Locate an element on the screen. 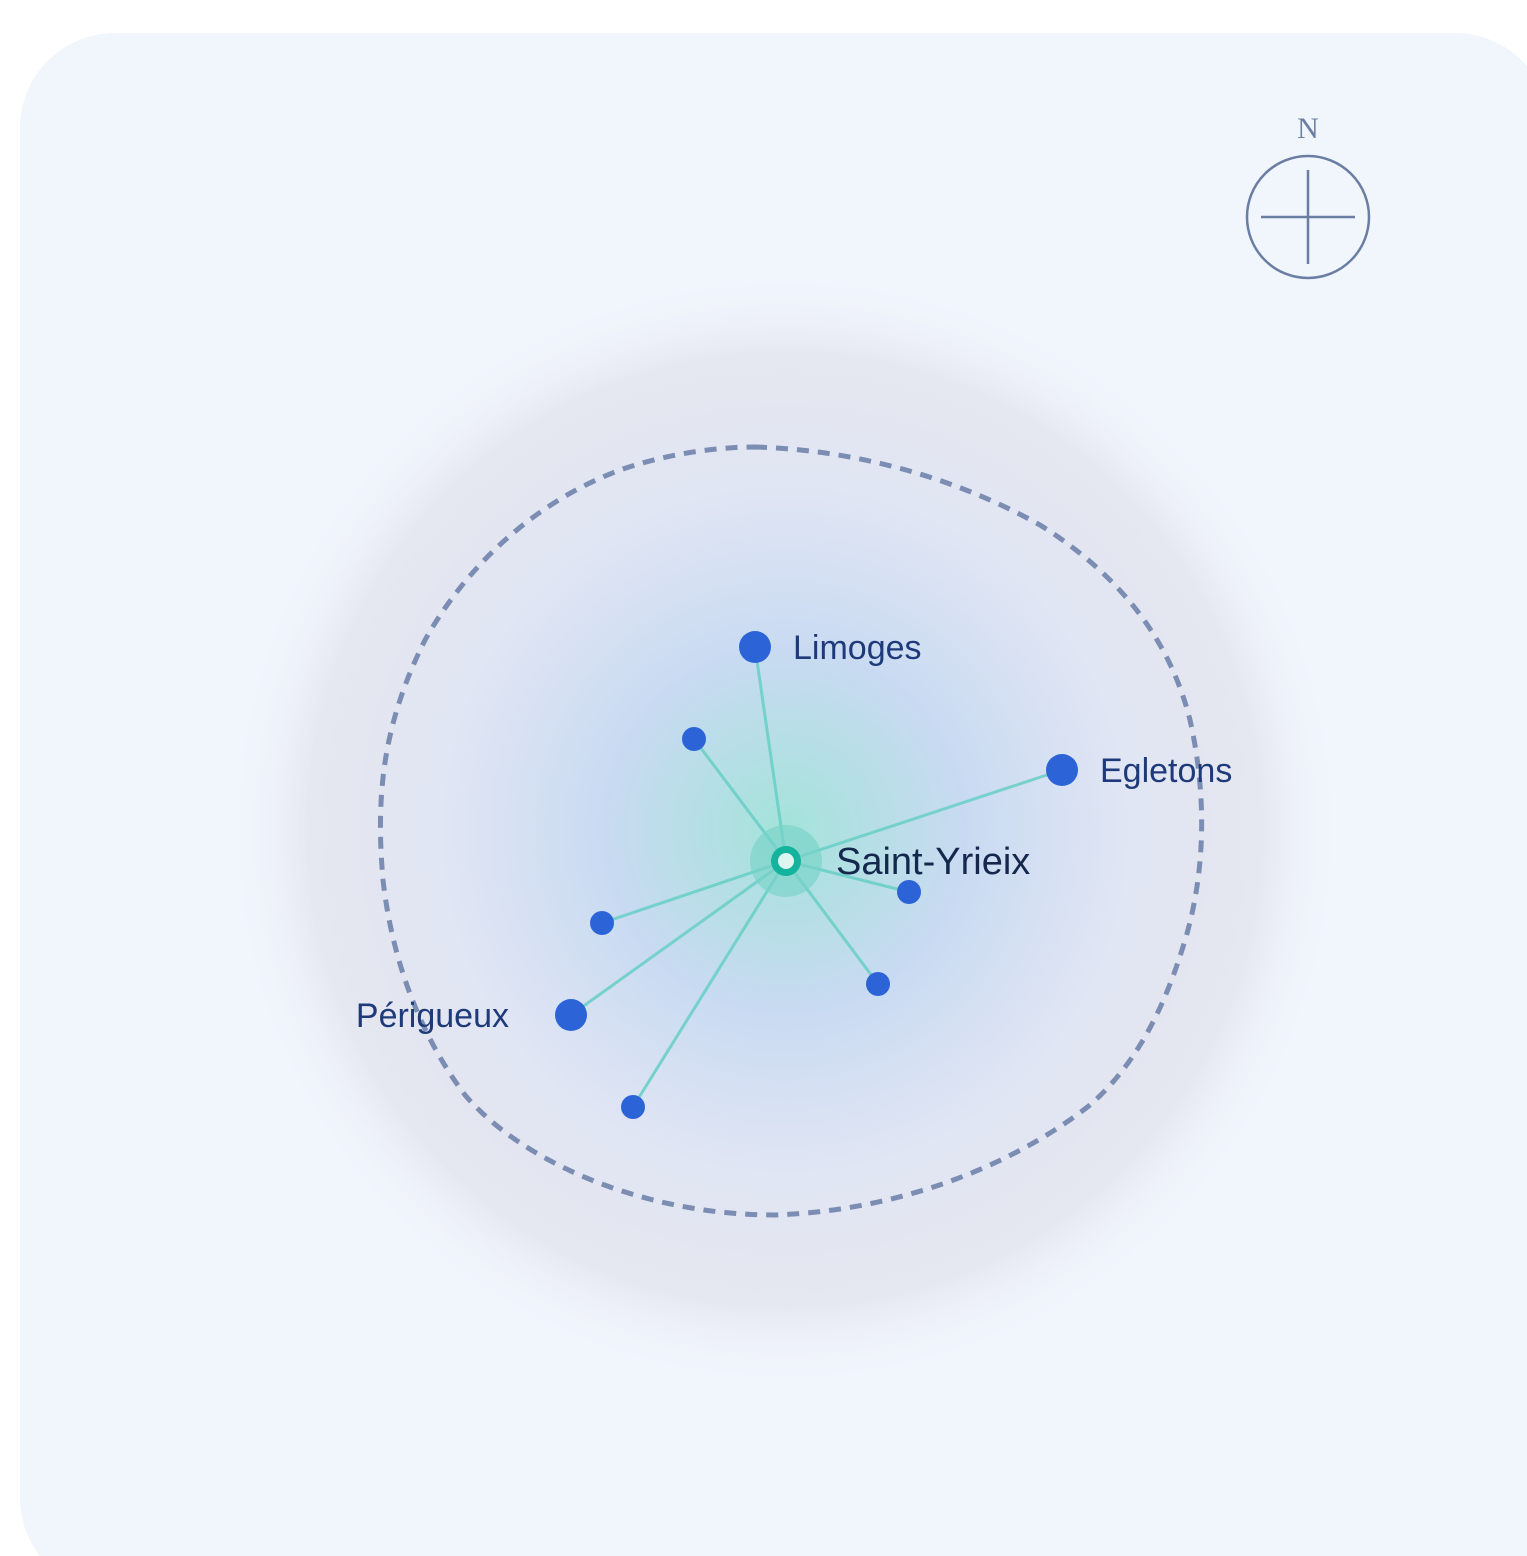 The image size is (1527, 1556). compass-north-label: N is located at coordinates (1308, 128).